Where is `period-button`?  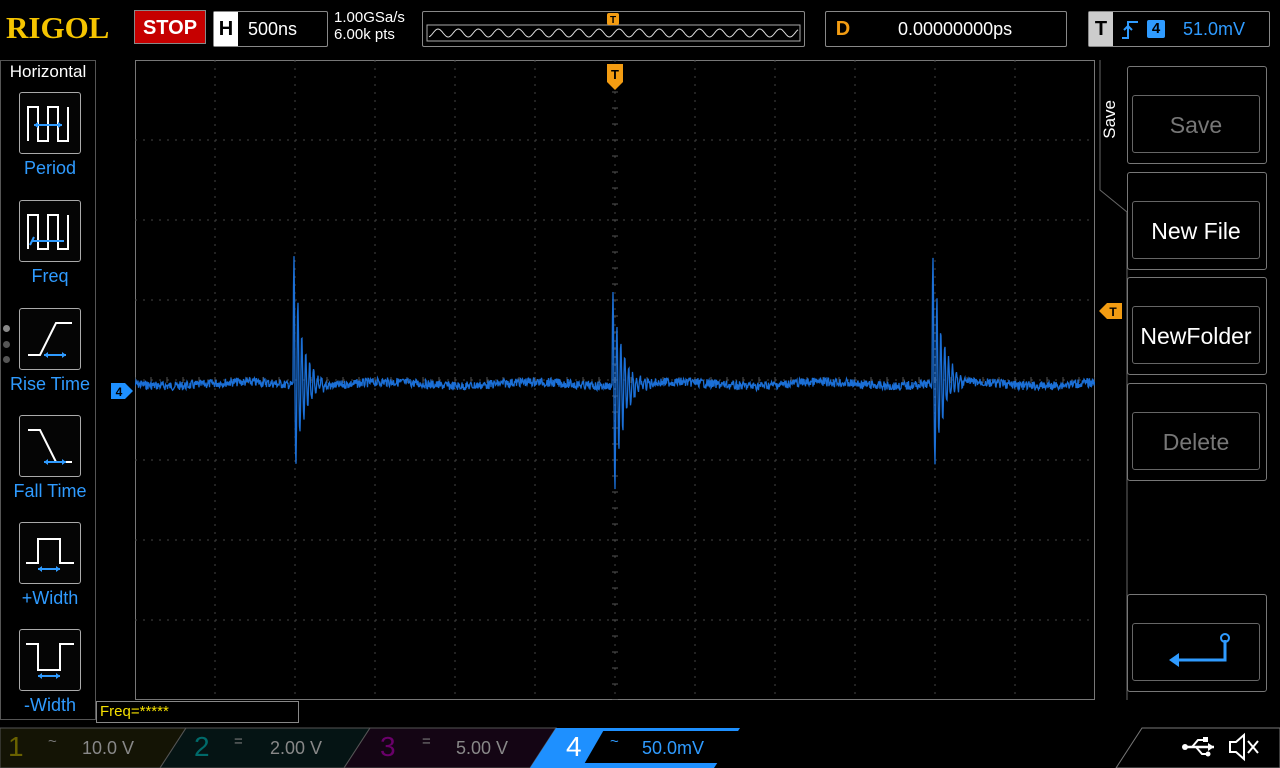
period-button is located at coordinates (50, 123).